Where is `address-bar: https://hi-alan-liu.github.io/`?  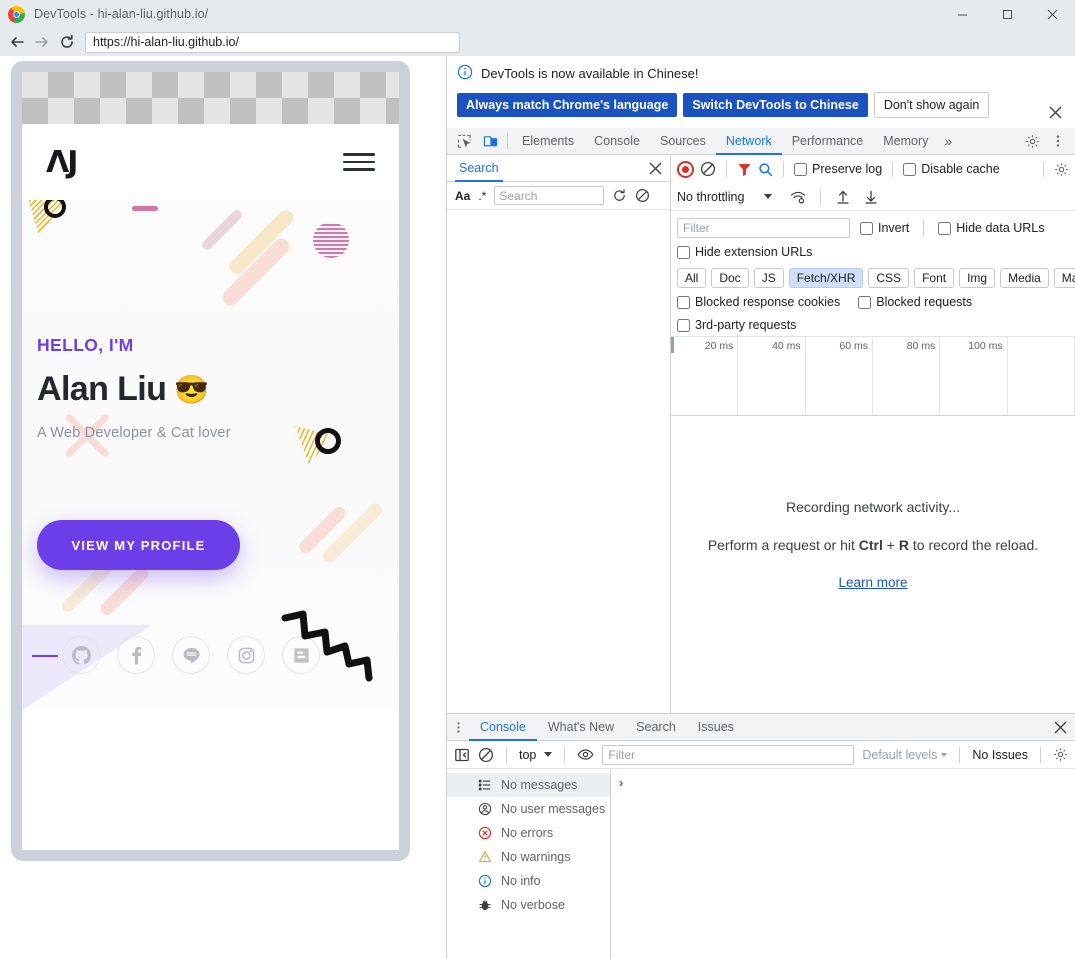 address-bar: https://hi-alan-liu.github.io/ is located at coordinates (272, 42).